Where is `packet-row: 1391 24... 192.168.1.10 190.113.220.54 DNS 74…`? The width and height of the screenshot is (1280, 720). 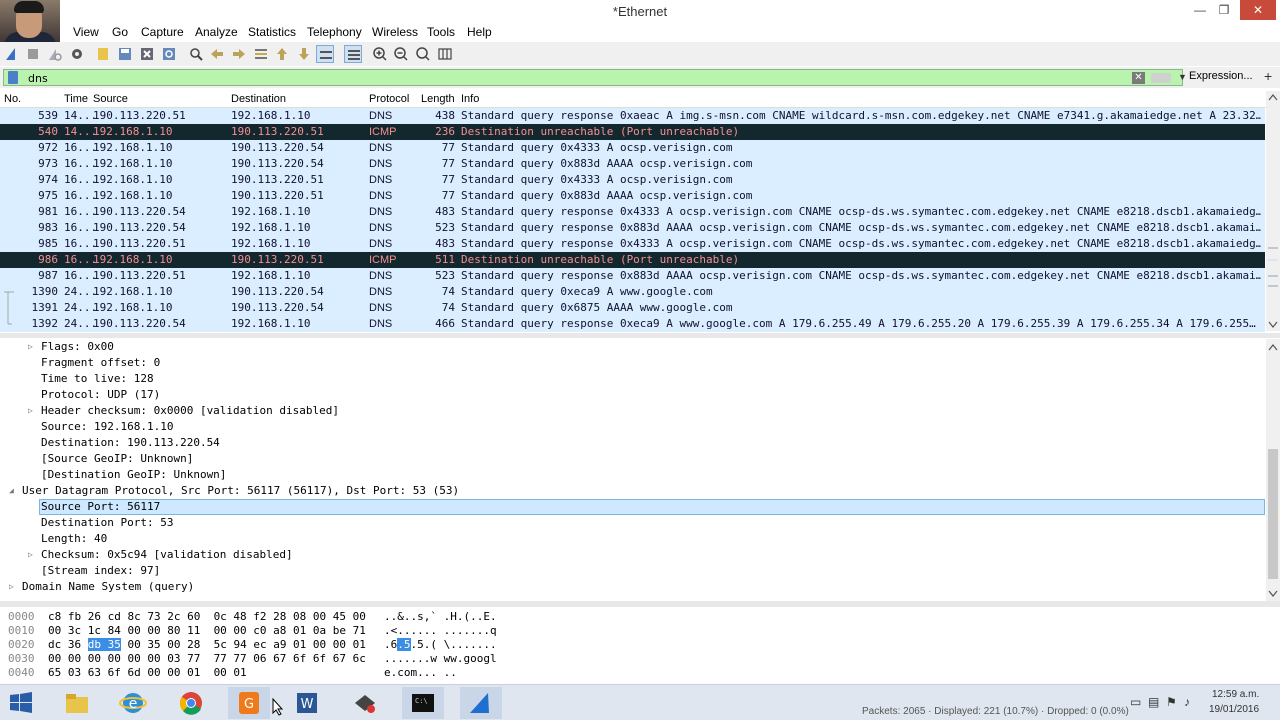
packet-row: 1391 24... 192.168.1.10 190.113.220.54 DNS 74… is located at coordinates (632, 308).